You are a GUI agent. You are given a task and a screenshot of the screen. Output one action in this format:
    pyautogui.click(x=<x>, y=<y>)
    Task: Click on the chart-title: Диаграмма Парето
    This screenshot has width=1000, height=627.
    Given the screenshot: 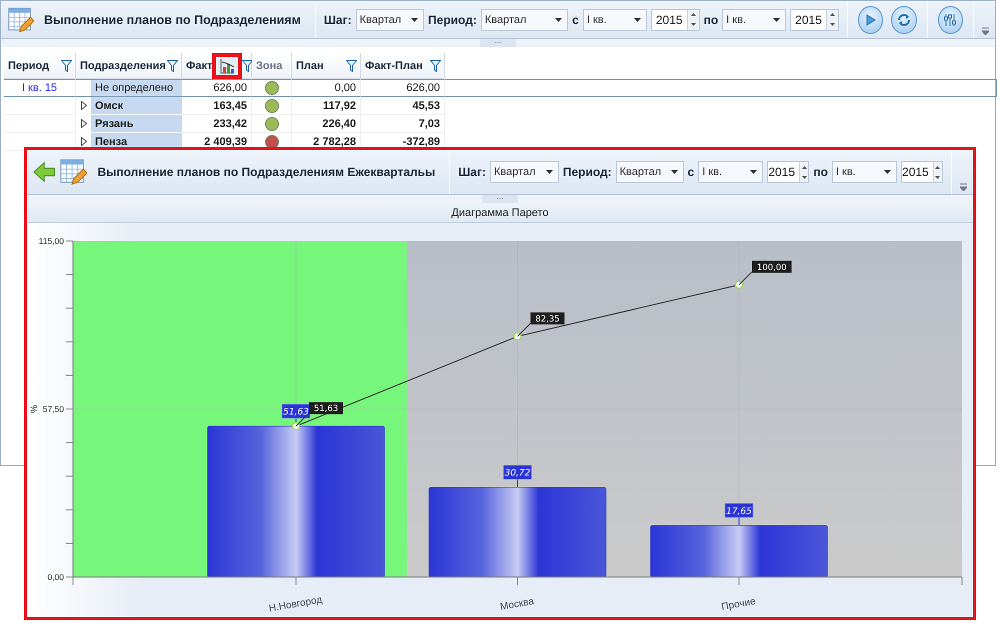 What is the action you would take?
    pyautogui.click(x=500, y=213)
    